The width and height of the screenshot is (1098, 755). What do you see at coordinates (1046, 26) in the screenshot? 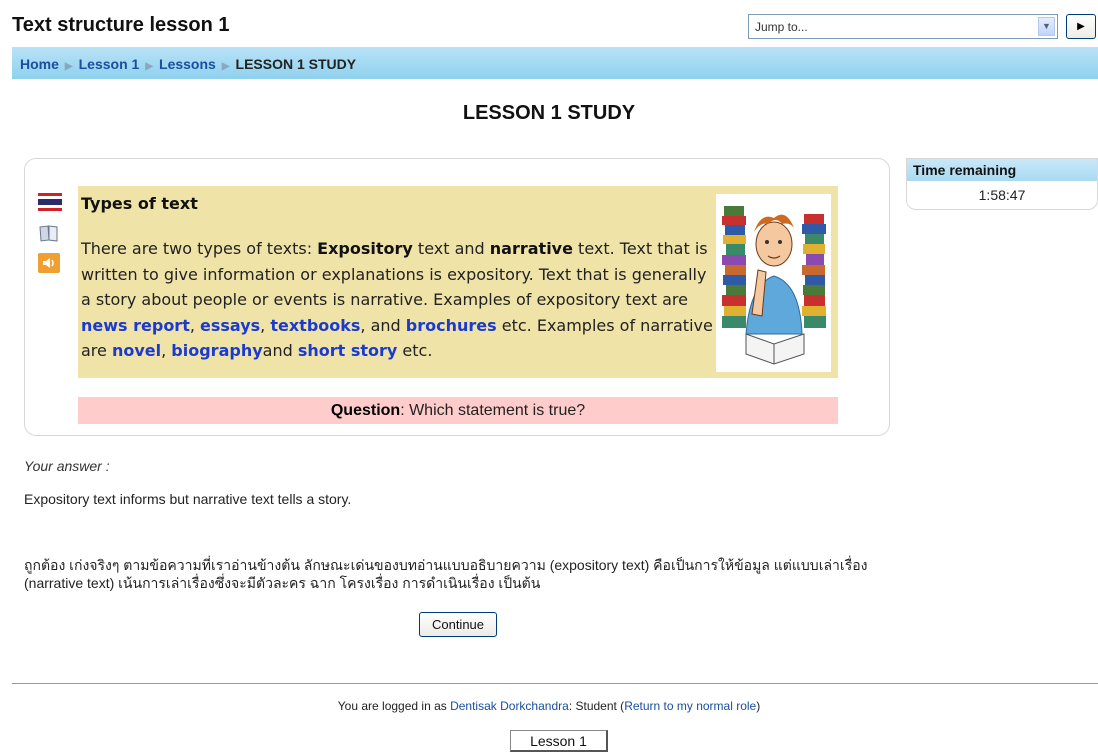
I see `chevron-down-icon: ▼` at bounding box center [1046, 26].